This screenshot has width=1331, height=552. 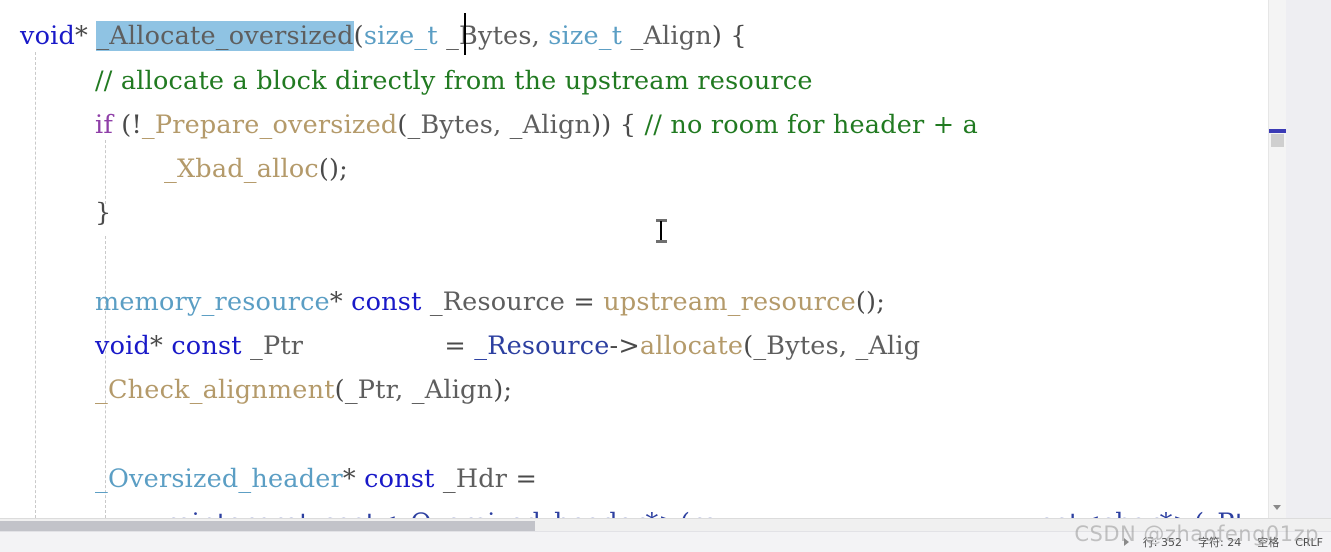 What do you see at coordinates (241, 169) in the screenshot?
I see `code-token: _Xbad_alloc` at bounding box center [241, 169].